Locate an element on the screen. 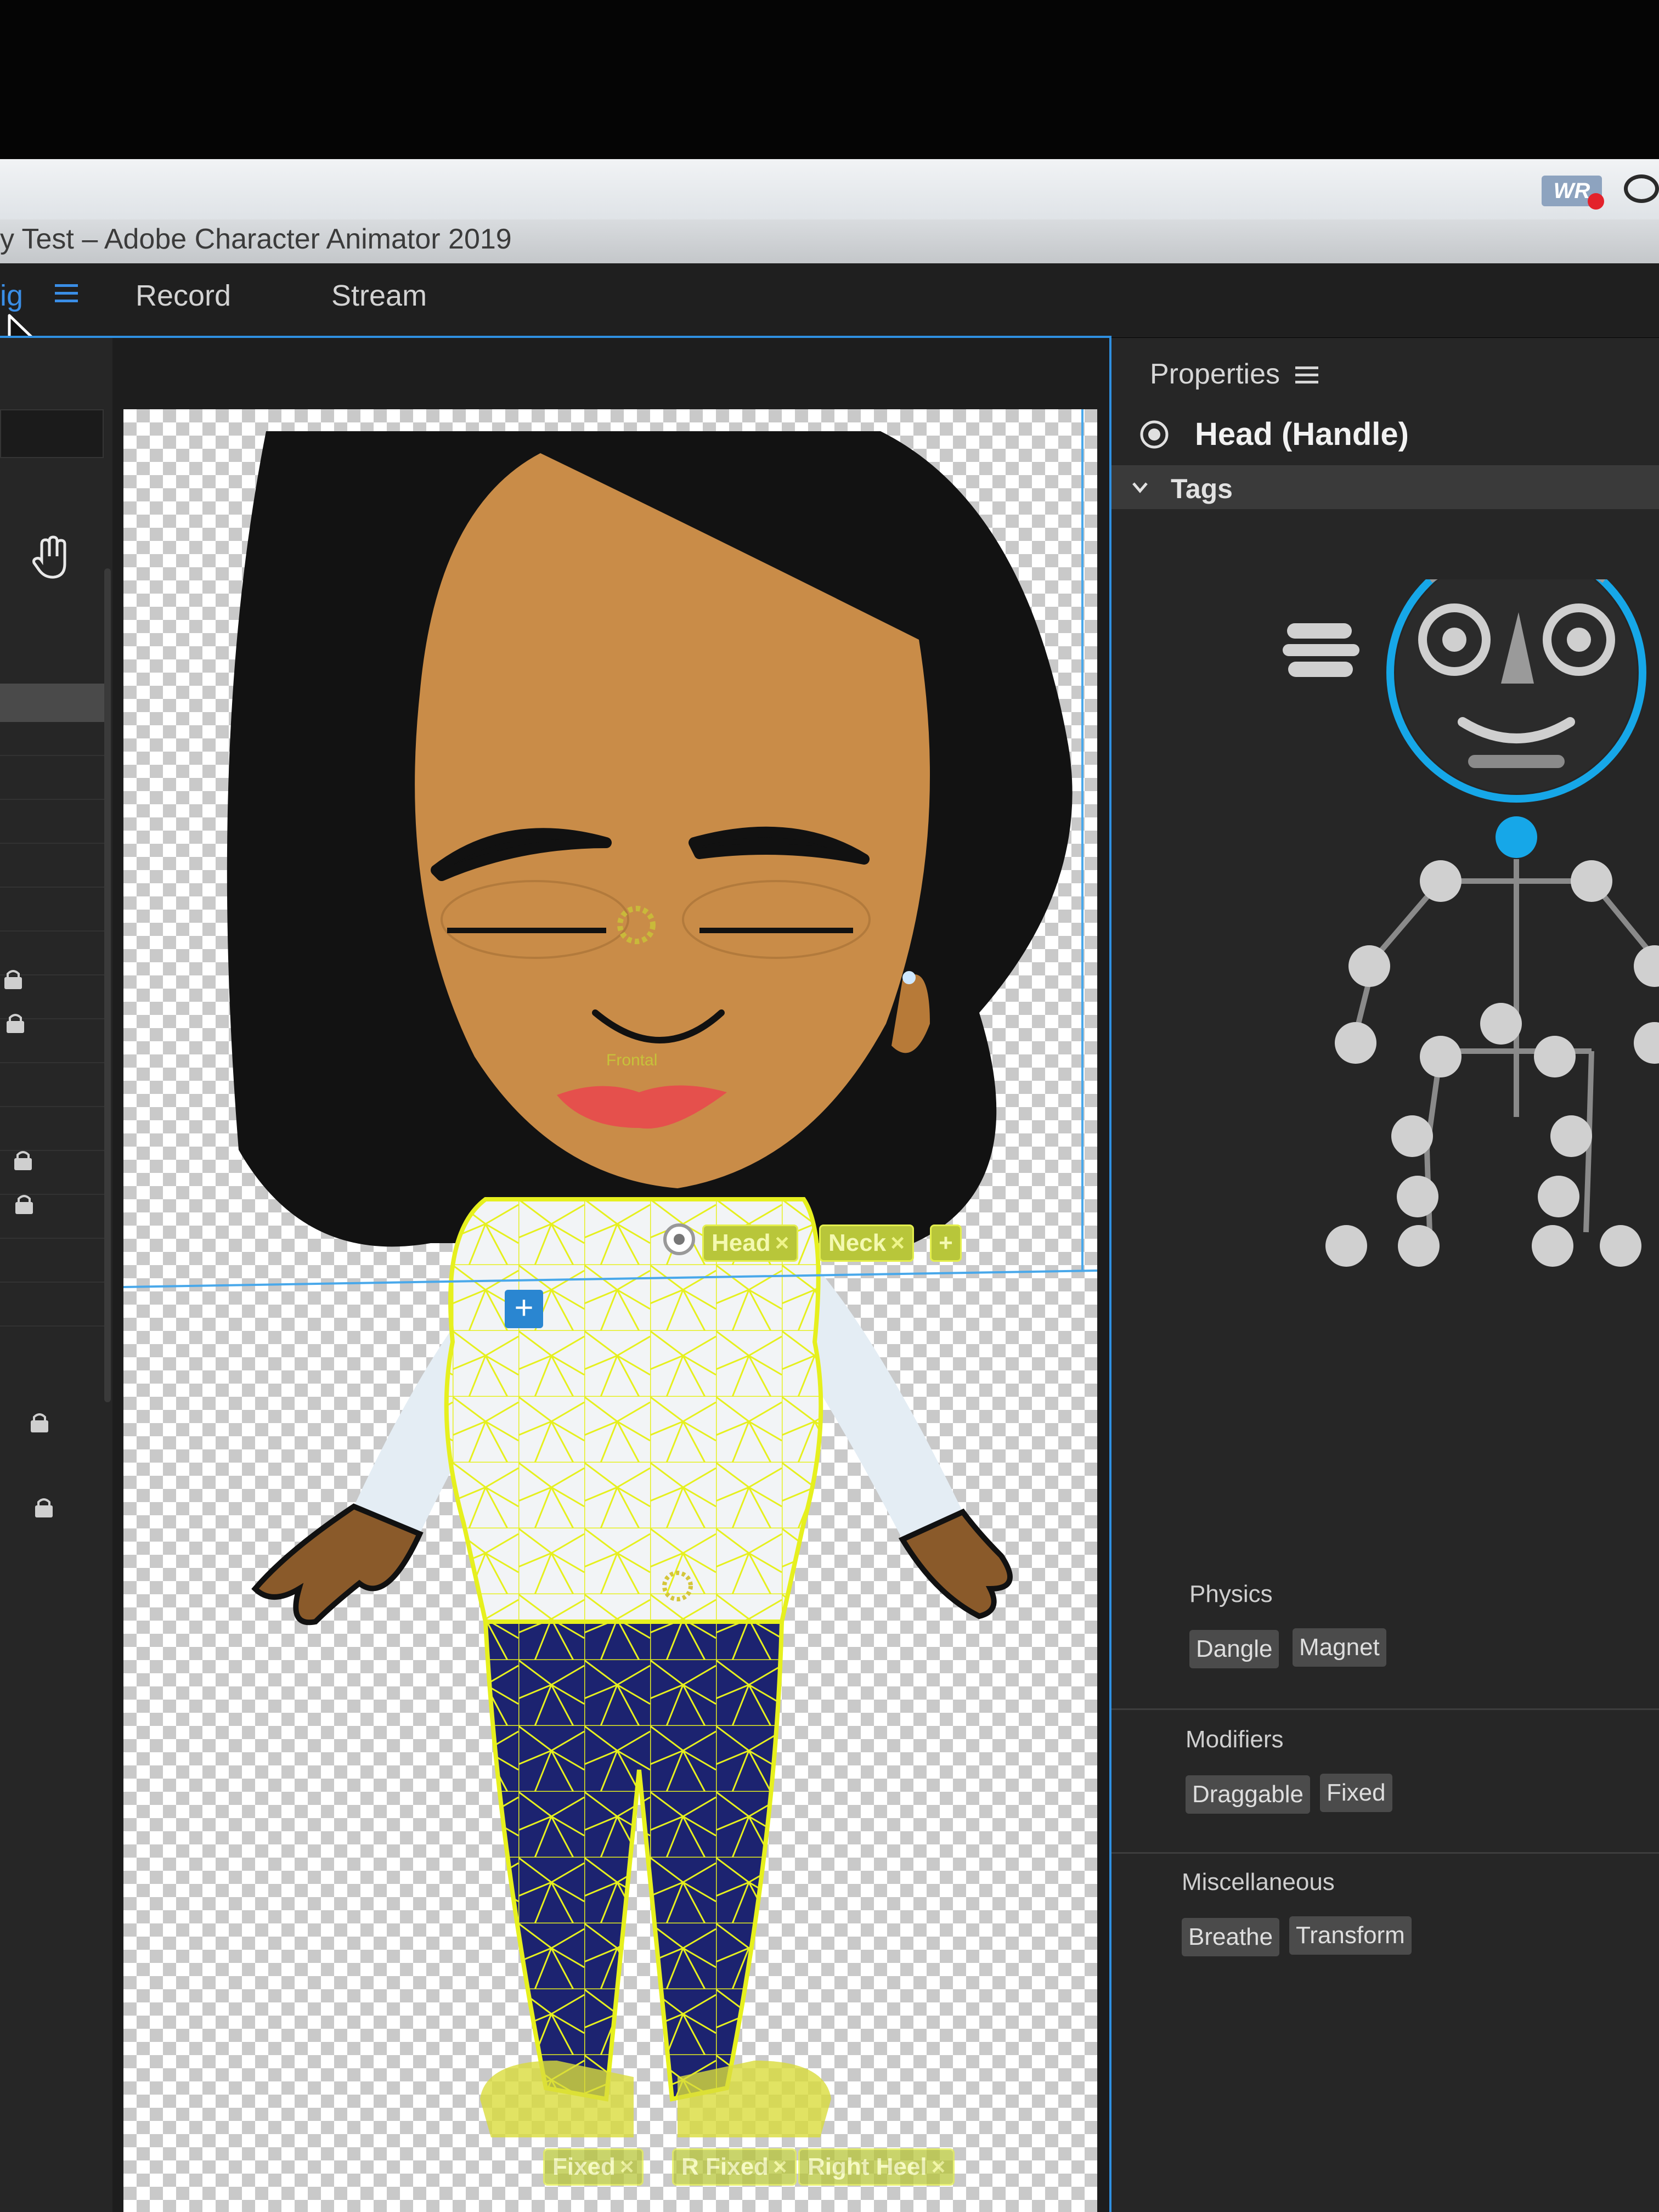 This screenshot has width=1659, height=2212. physics-group-title: Physics is located at coordinates (1231, 1594).